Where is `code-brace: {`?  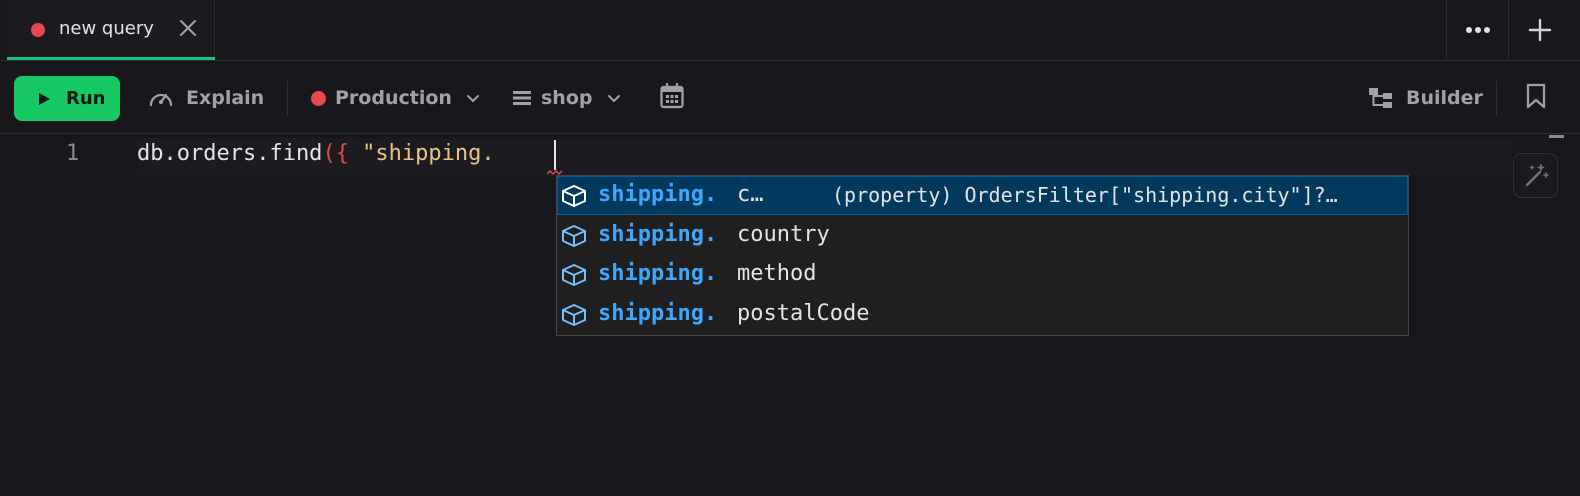
code-brace: { is located at coordinates (342, 153).